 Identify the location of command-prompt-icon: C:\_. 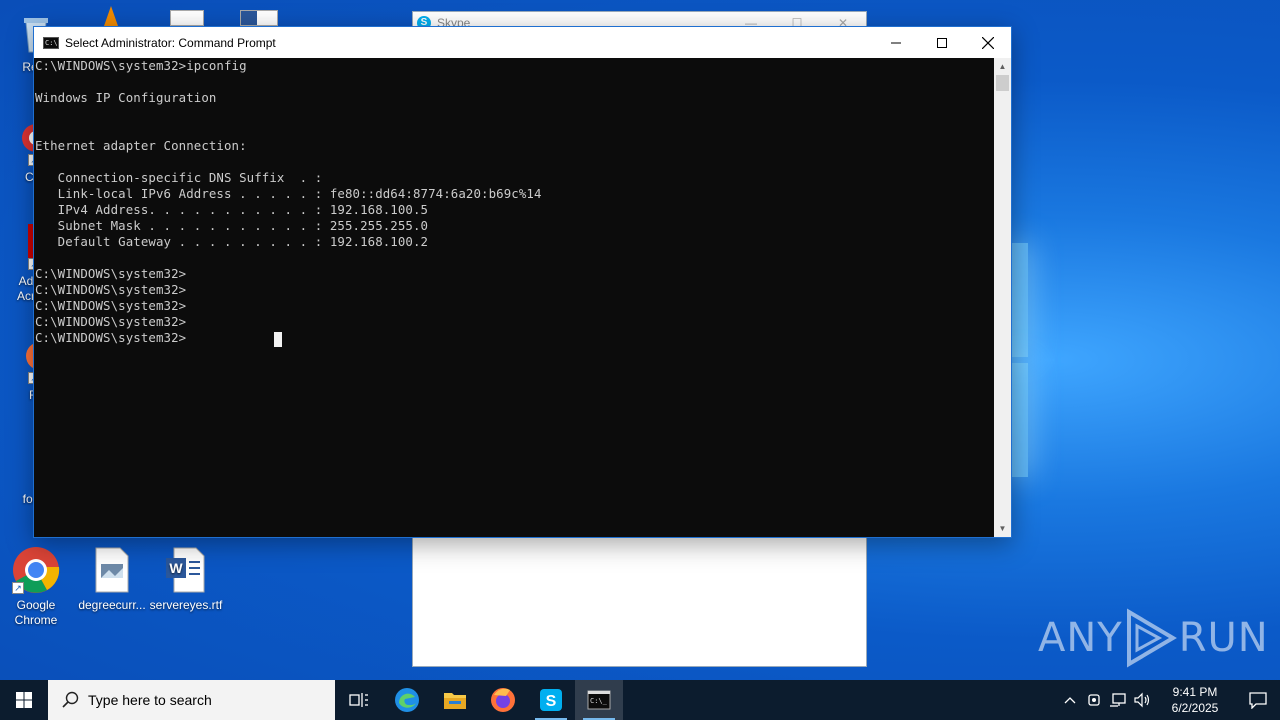
(599, 700).